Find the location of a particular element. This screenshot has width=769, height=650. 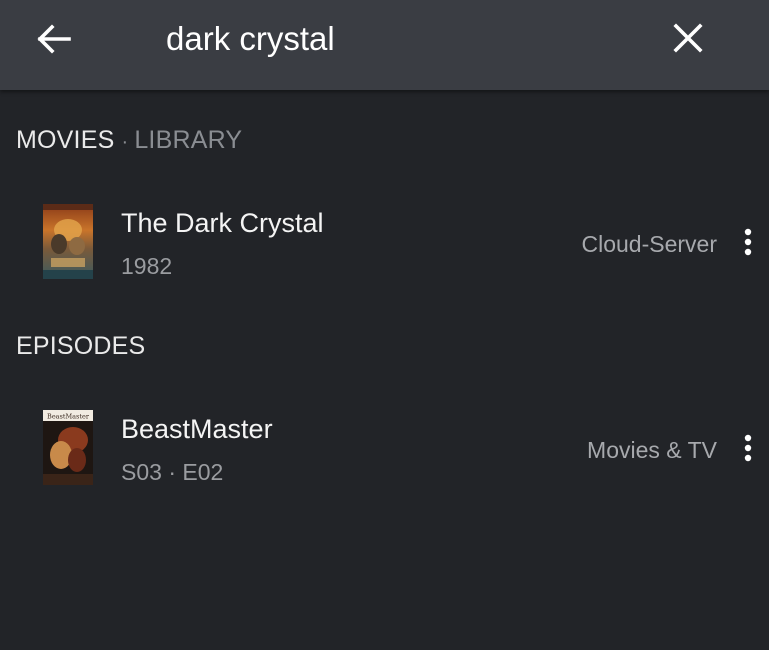

arrow-left-icon is located at coordinates (54, 39).